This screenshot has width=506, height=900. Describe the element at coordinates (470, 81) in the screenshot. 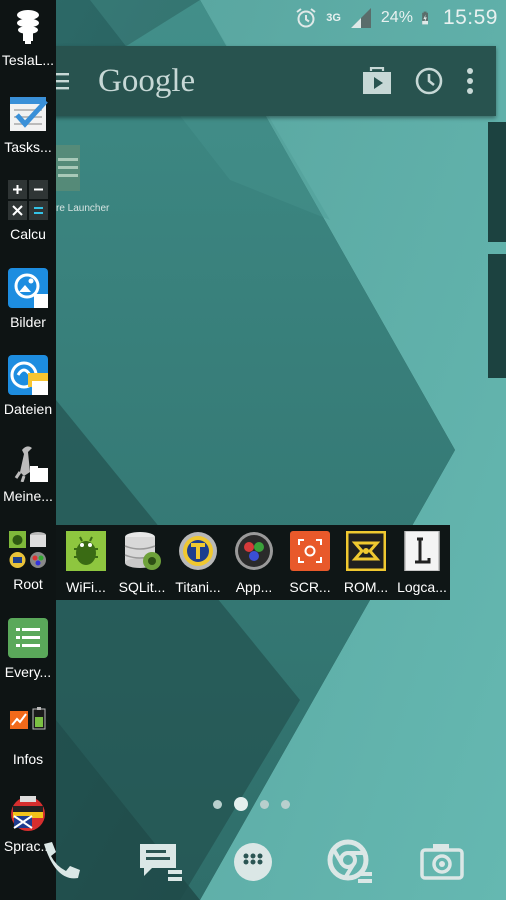

I see `more-options-icon` at that location.